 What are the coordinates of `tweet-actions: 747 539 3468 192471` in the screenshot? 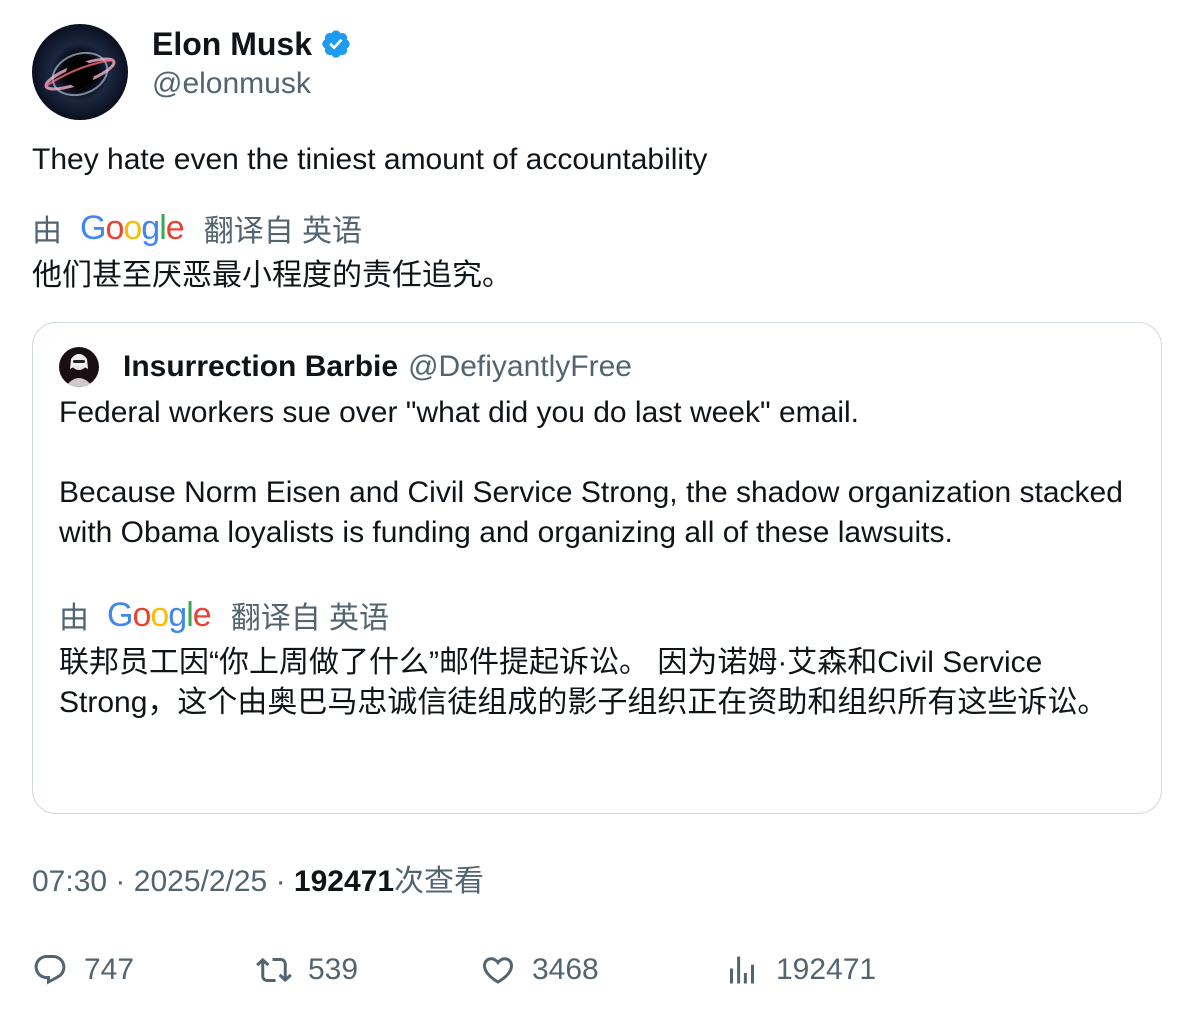 It's located at (598, 970).